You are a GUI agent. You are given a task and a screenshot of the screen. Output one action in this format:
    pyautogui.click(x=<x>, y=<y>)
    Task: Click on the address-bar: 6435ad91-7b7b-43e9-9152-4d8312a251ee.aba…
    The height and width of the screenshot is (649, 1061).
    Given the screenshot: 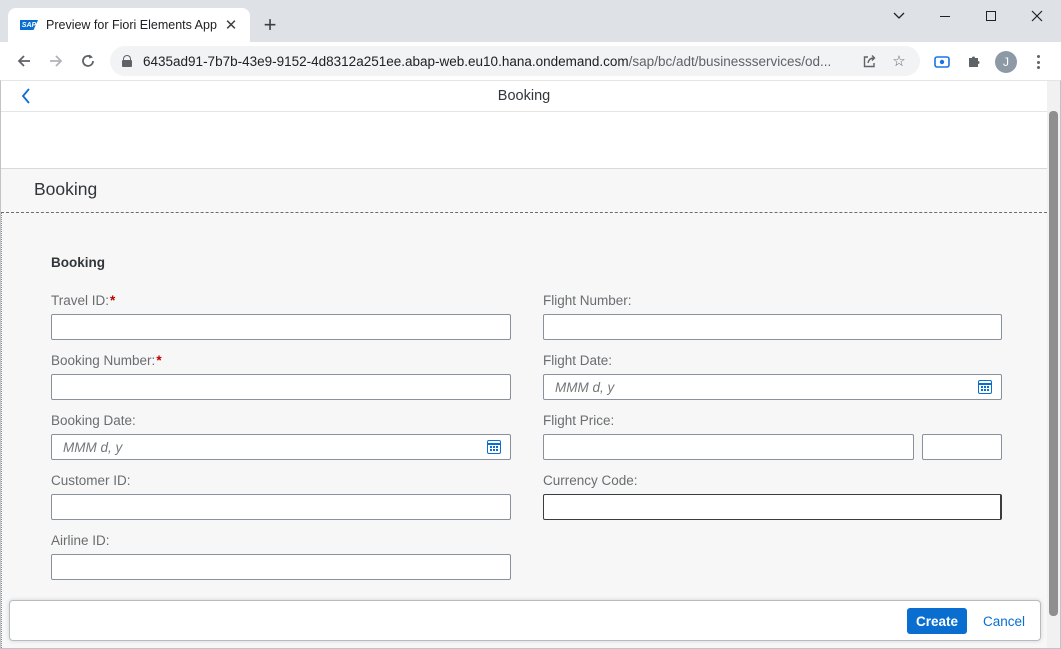 What is the action you would take?
    pyautogui.click(x=515, y=61)
    